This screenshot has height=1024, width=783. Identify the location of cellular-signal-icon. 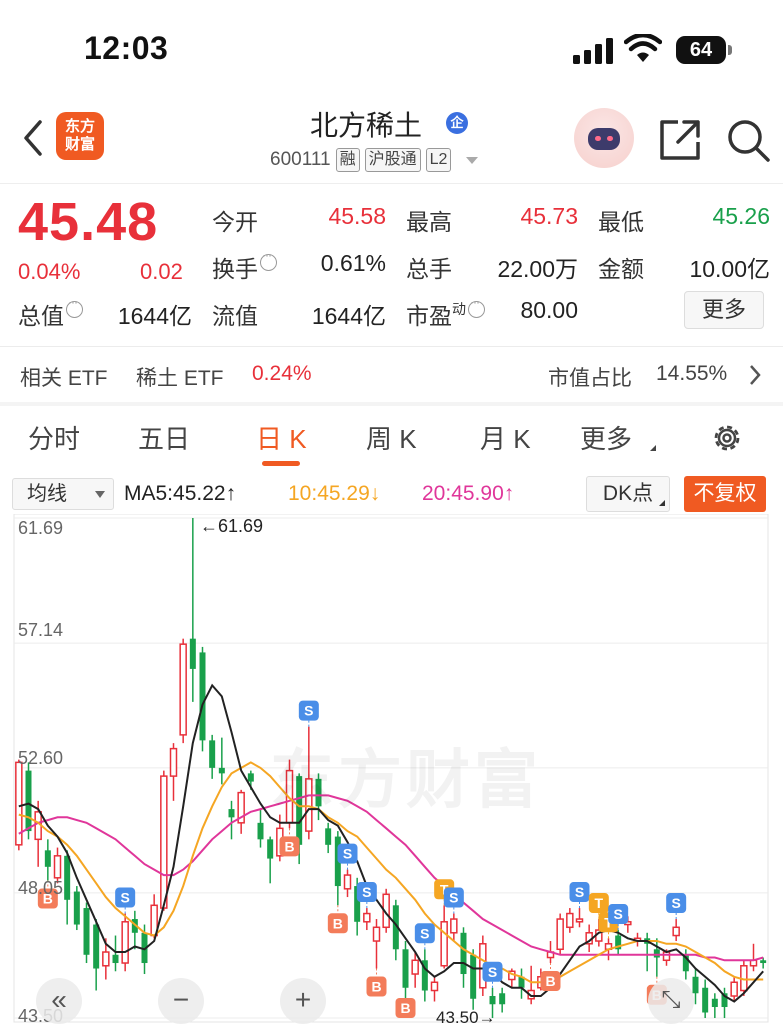
(593, 51).